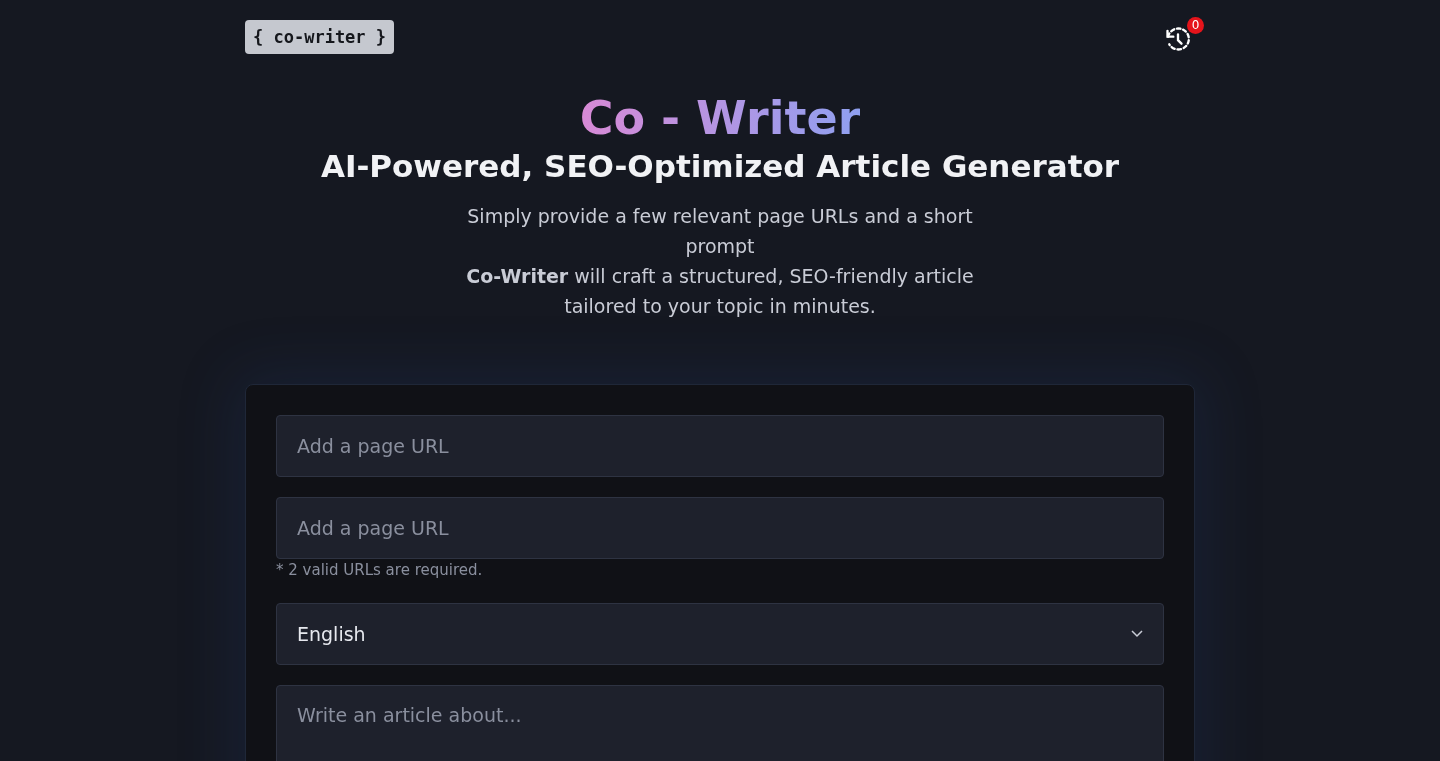  Describe the element at coordinates (380, 570) in the screenshot. I see `validation-hint: * 2 valid URLs are required.` at that location.